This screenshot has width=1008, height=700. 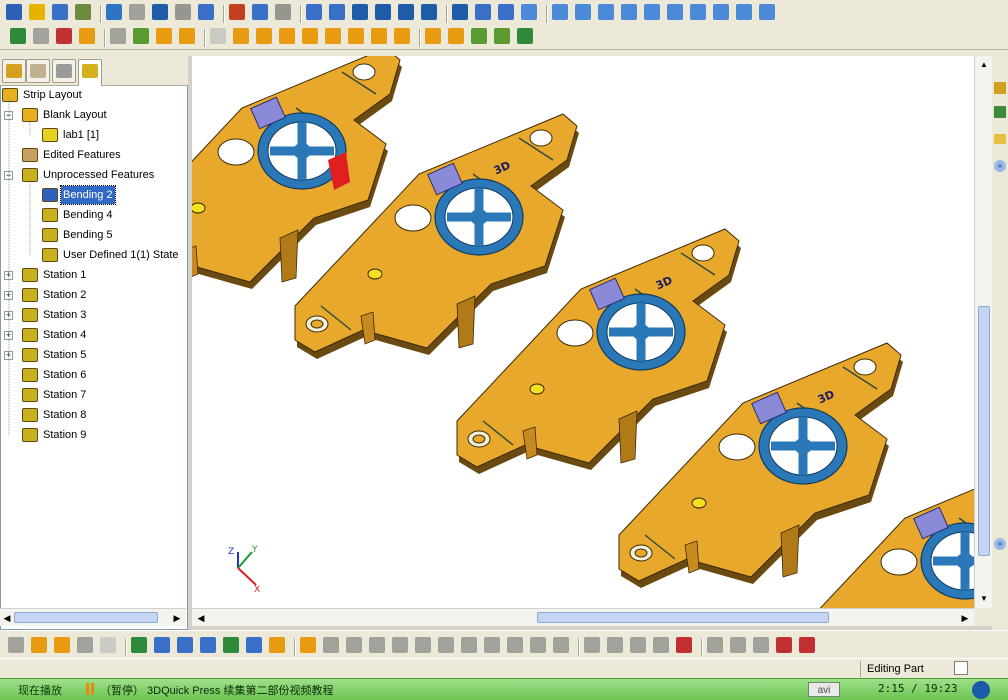 I want to click on collapse-panel-icon: «, so click(x=1000, y=166).